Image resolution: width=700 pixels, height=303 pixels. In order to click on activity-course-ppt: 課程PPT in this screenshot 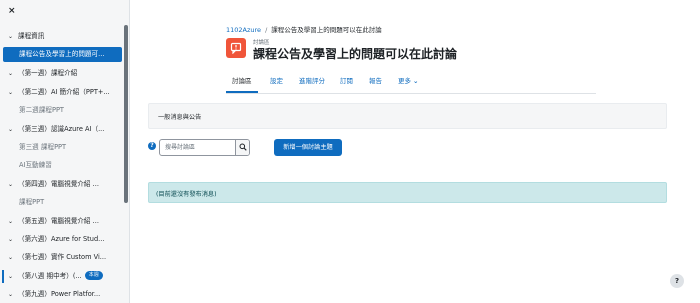, I will do `click(61, 202)`.